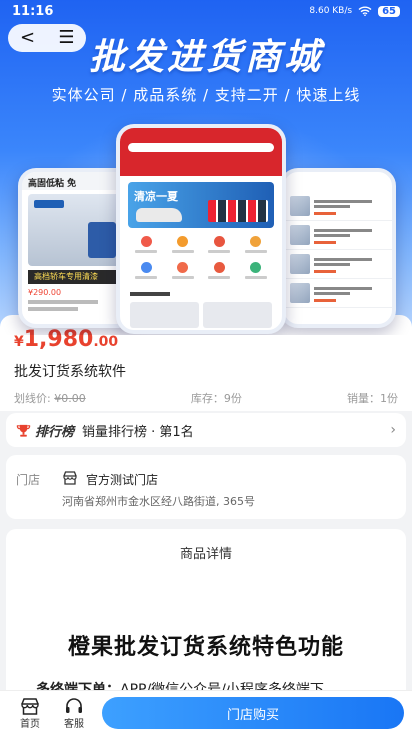 The height and width of the screenshot is (735, 412). I want to click on store-name: 官方测试门店, so click(122, 480).